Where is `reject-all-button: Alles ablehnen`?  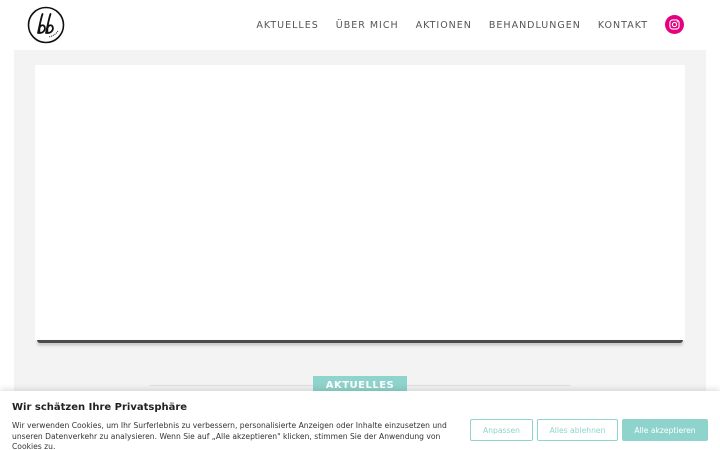 reject-all-button: Alles ablehnen is located at coordinates (577, 430).